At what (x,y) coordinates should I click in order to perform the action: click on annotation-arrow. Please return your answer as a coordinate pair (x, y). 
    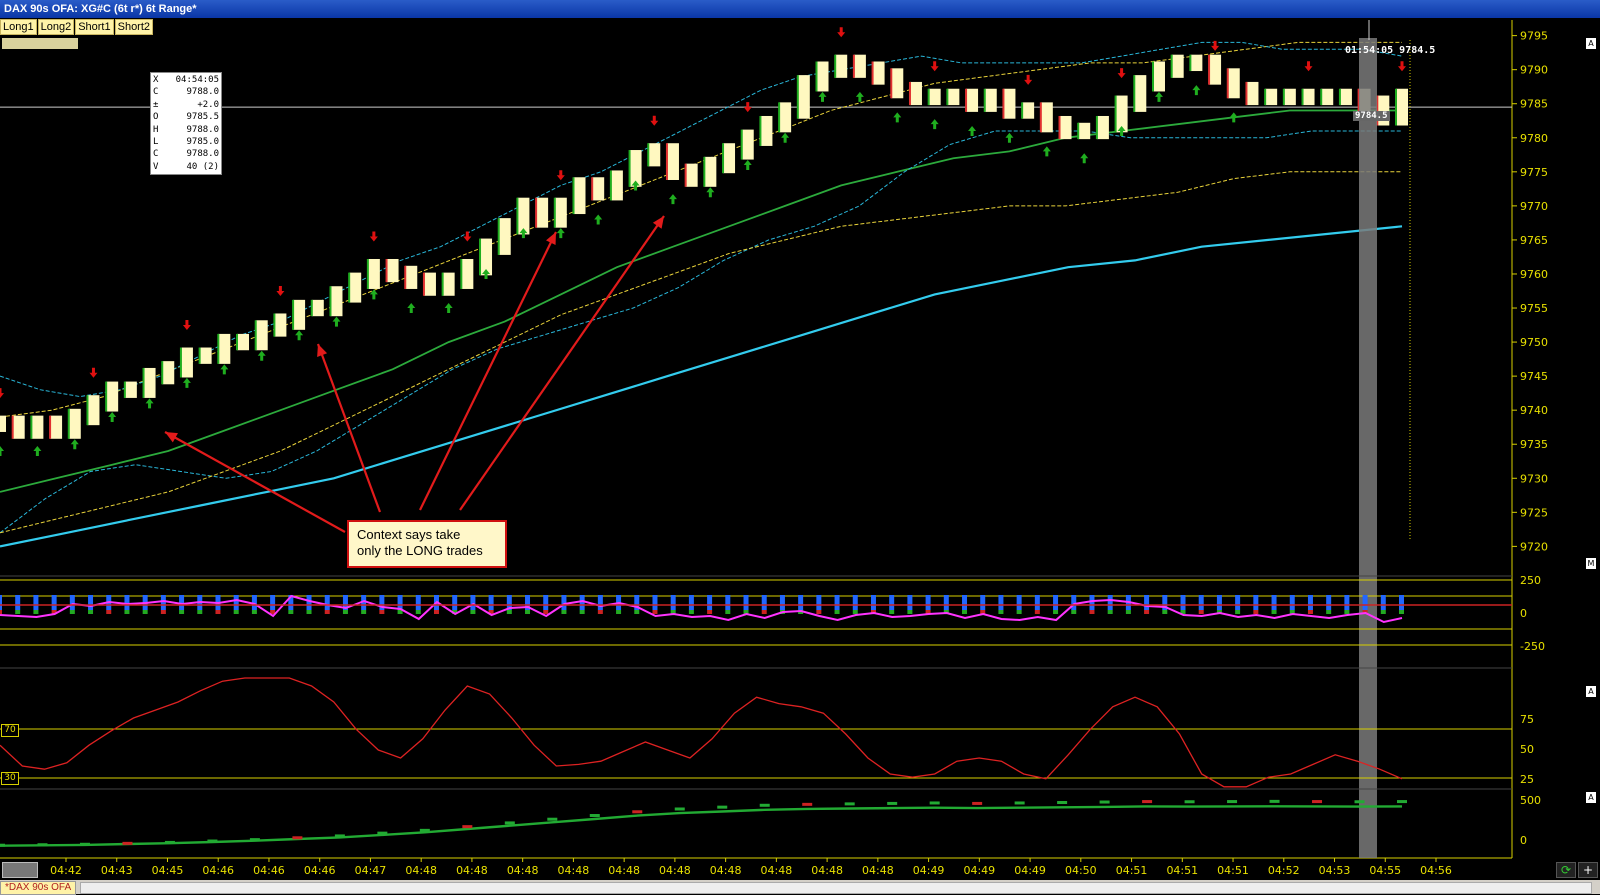
    Looking at the image, I should click on (349, 428).